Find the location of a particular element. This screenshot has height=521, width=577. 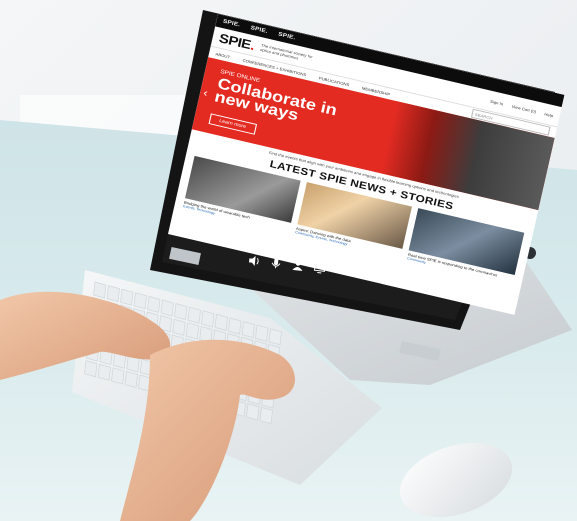

person-icon is located at coordinates (297, 264).